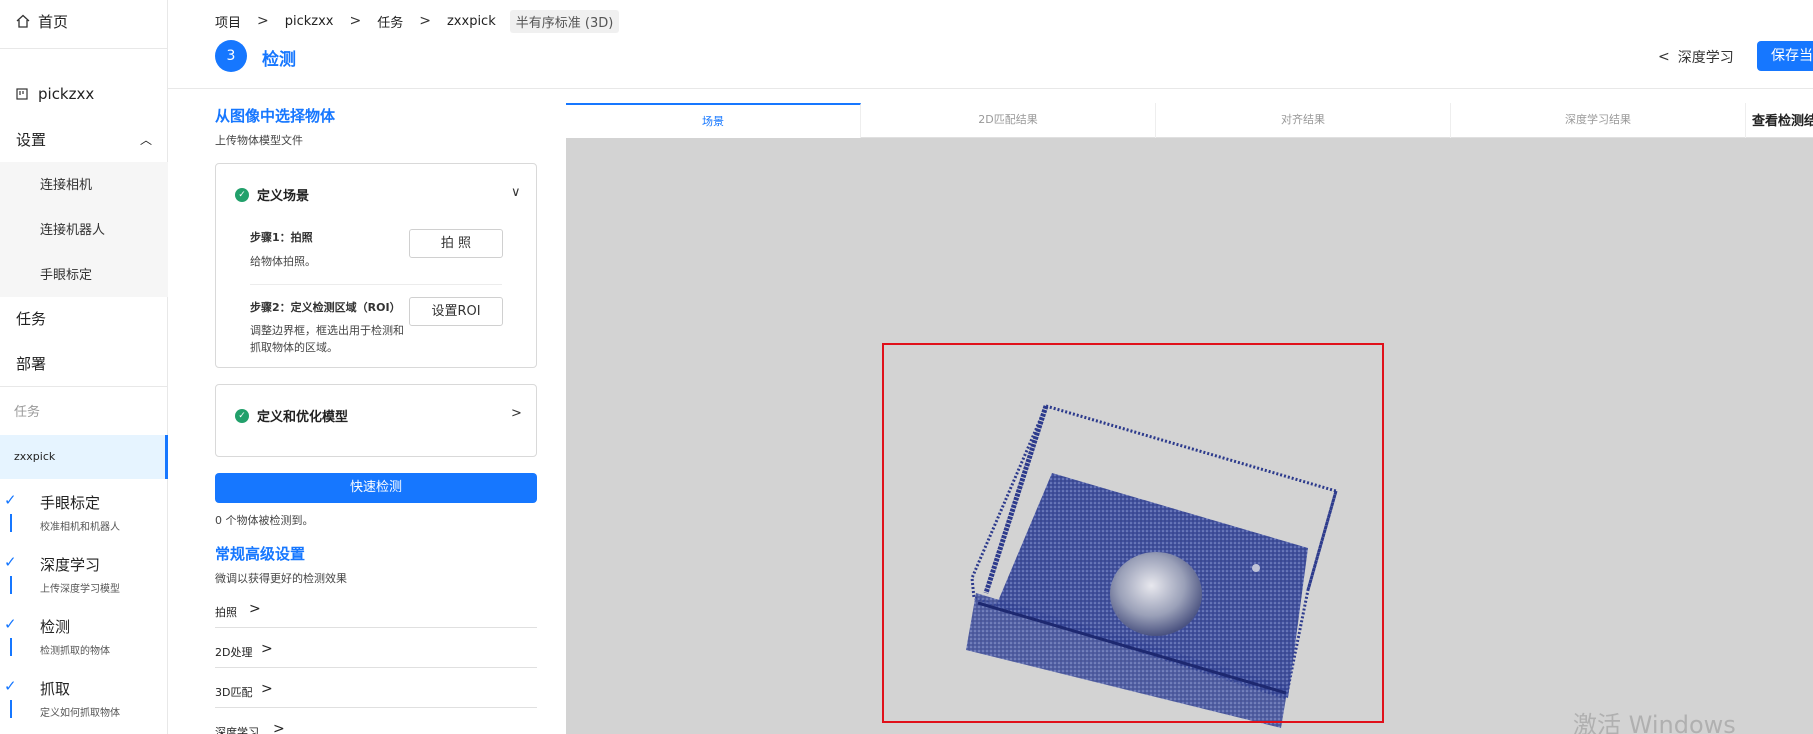  What do you see at coordinates (226, 612) in the screenshot?
I see `advanced-item-label: 拍照` at bounding box center [226, 612].